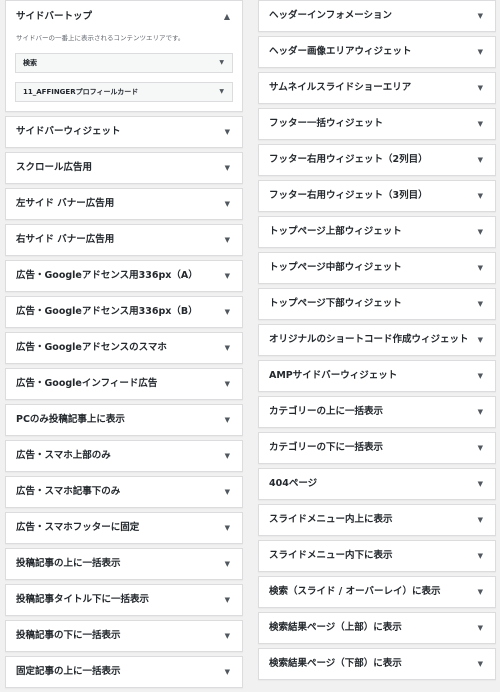  What do you see at coordinates (124, 492) in the screenshot?
I see `widget-area-item: 広告・スマホ記事下のみ ▼` at bounding box center [124, 492].